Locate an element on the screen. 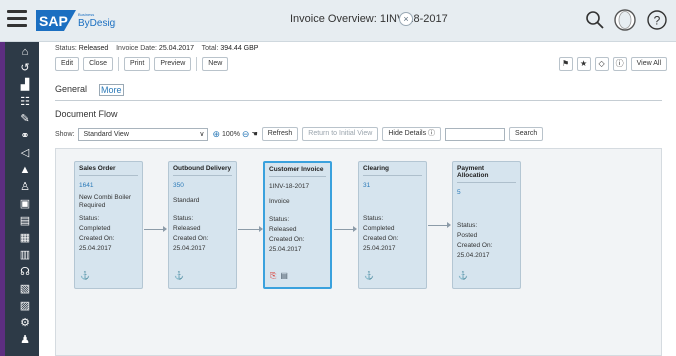 The height and width of the screenshot is (356, 676). close-window-icon: × is located at coordinates (406, 19).